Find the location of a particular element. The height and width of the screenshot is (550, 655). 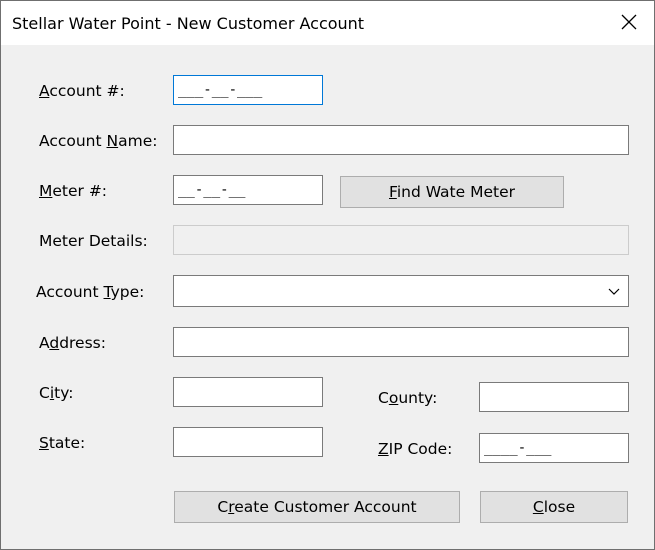

county-label: County: is located at coordinates (408, 398).